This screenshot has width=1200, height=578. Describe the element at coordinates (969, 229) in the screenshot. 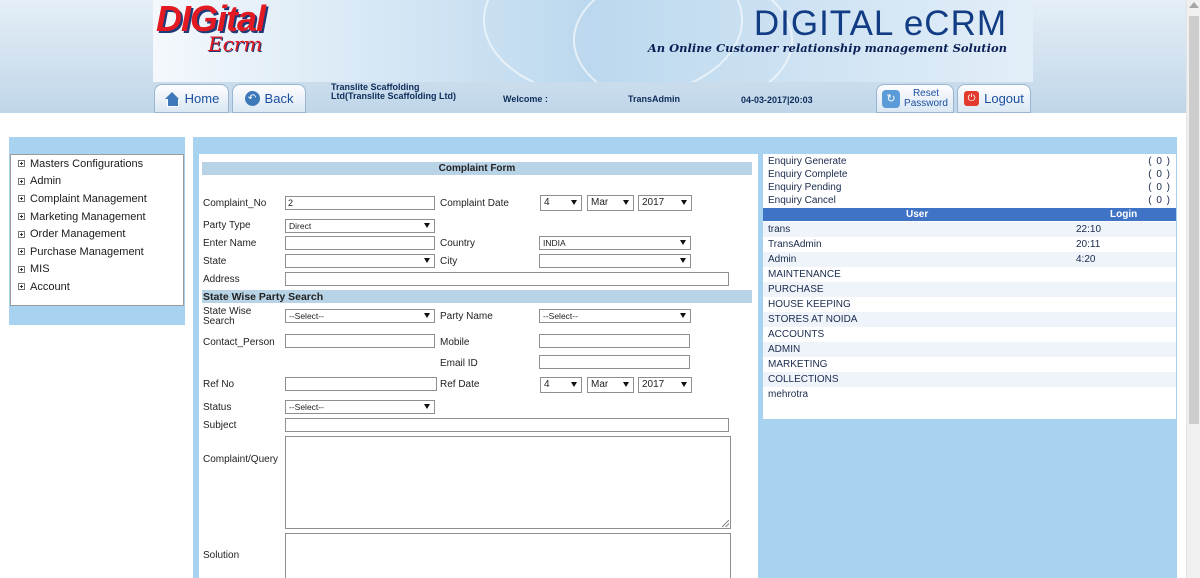

I see `table-row: trans 22:10` at that location.